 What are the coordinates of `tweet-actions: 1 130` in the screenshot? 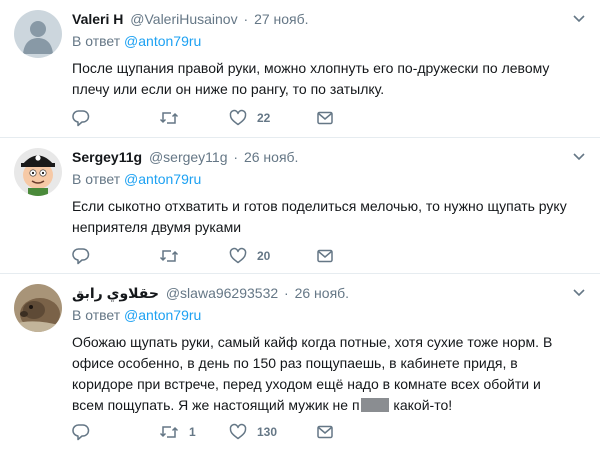 It's located at (203, 432).